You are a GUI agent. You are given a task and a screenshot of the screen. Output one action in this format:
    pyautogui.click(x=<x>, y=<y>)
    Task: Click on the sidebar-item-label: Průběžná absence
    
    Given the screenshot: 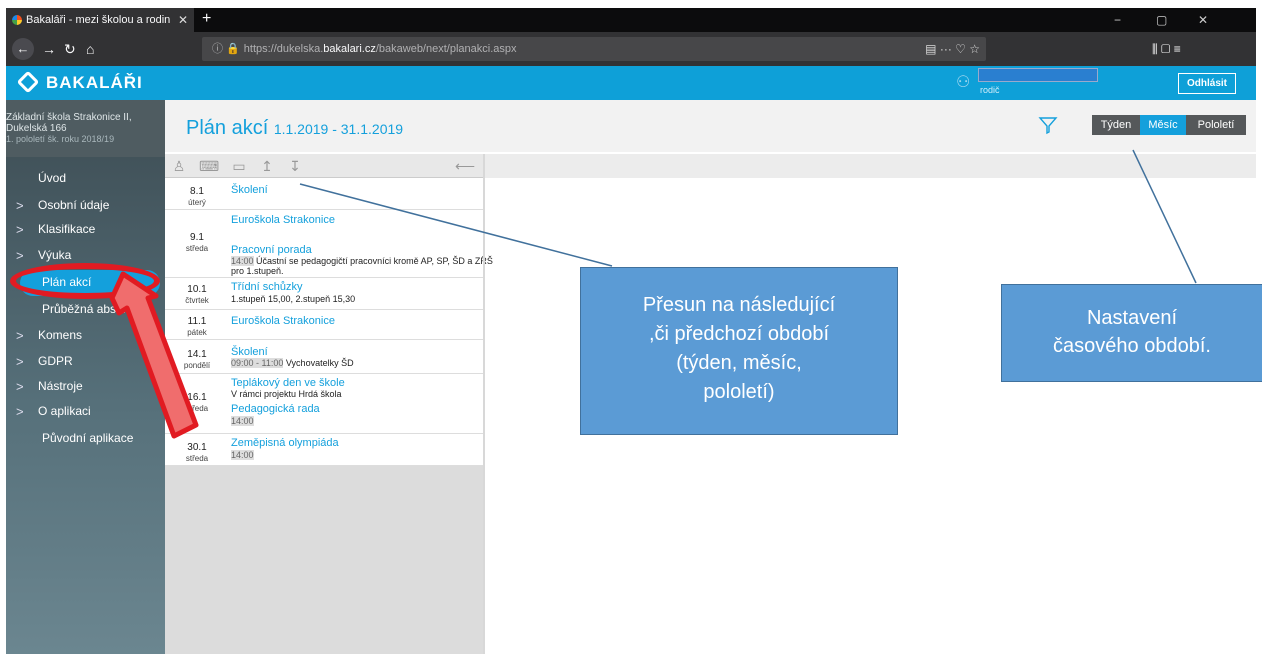 What is the action you would take?
    pyautogui.click(x=92, y=309)
    